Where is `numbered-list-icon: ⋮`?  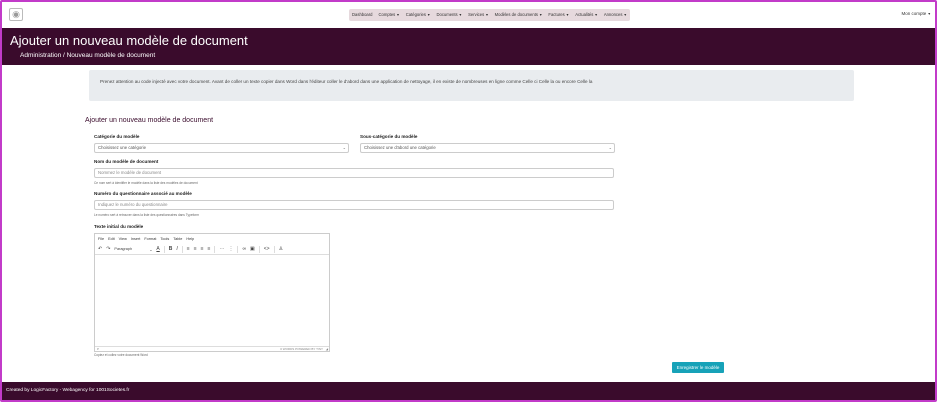
numbered-list-icon: ⋮ is located at coordinates (230, 249).